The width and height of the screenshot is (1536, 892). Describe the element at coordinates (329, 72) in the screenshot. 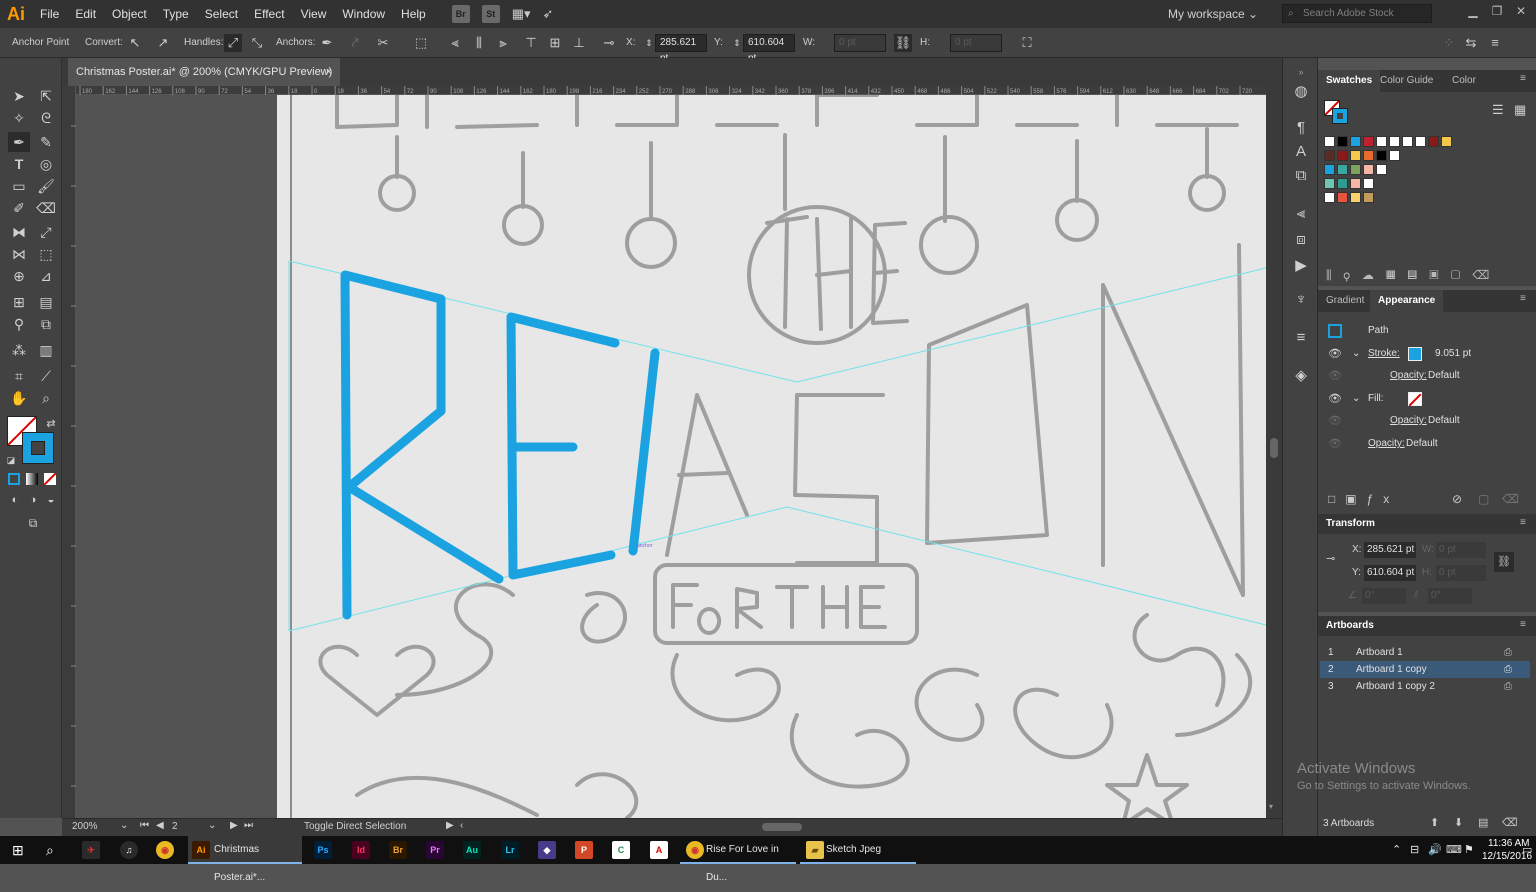

I see `close-tab-icon: ×` at that location.